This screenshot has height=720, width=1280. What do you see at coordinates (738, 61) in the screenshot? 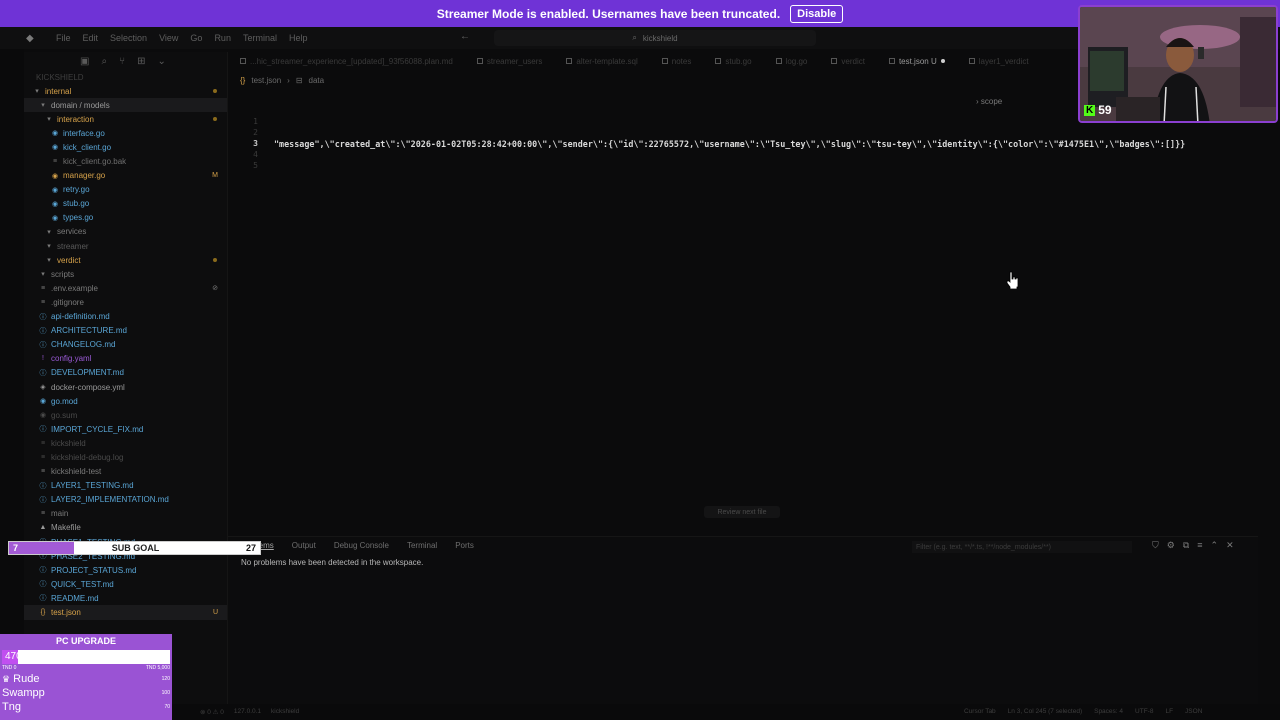
I see `tab-label: stub.go` at bounding box center [738, 61].